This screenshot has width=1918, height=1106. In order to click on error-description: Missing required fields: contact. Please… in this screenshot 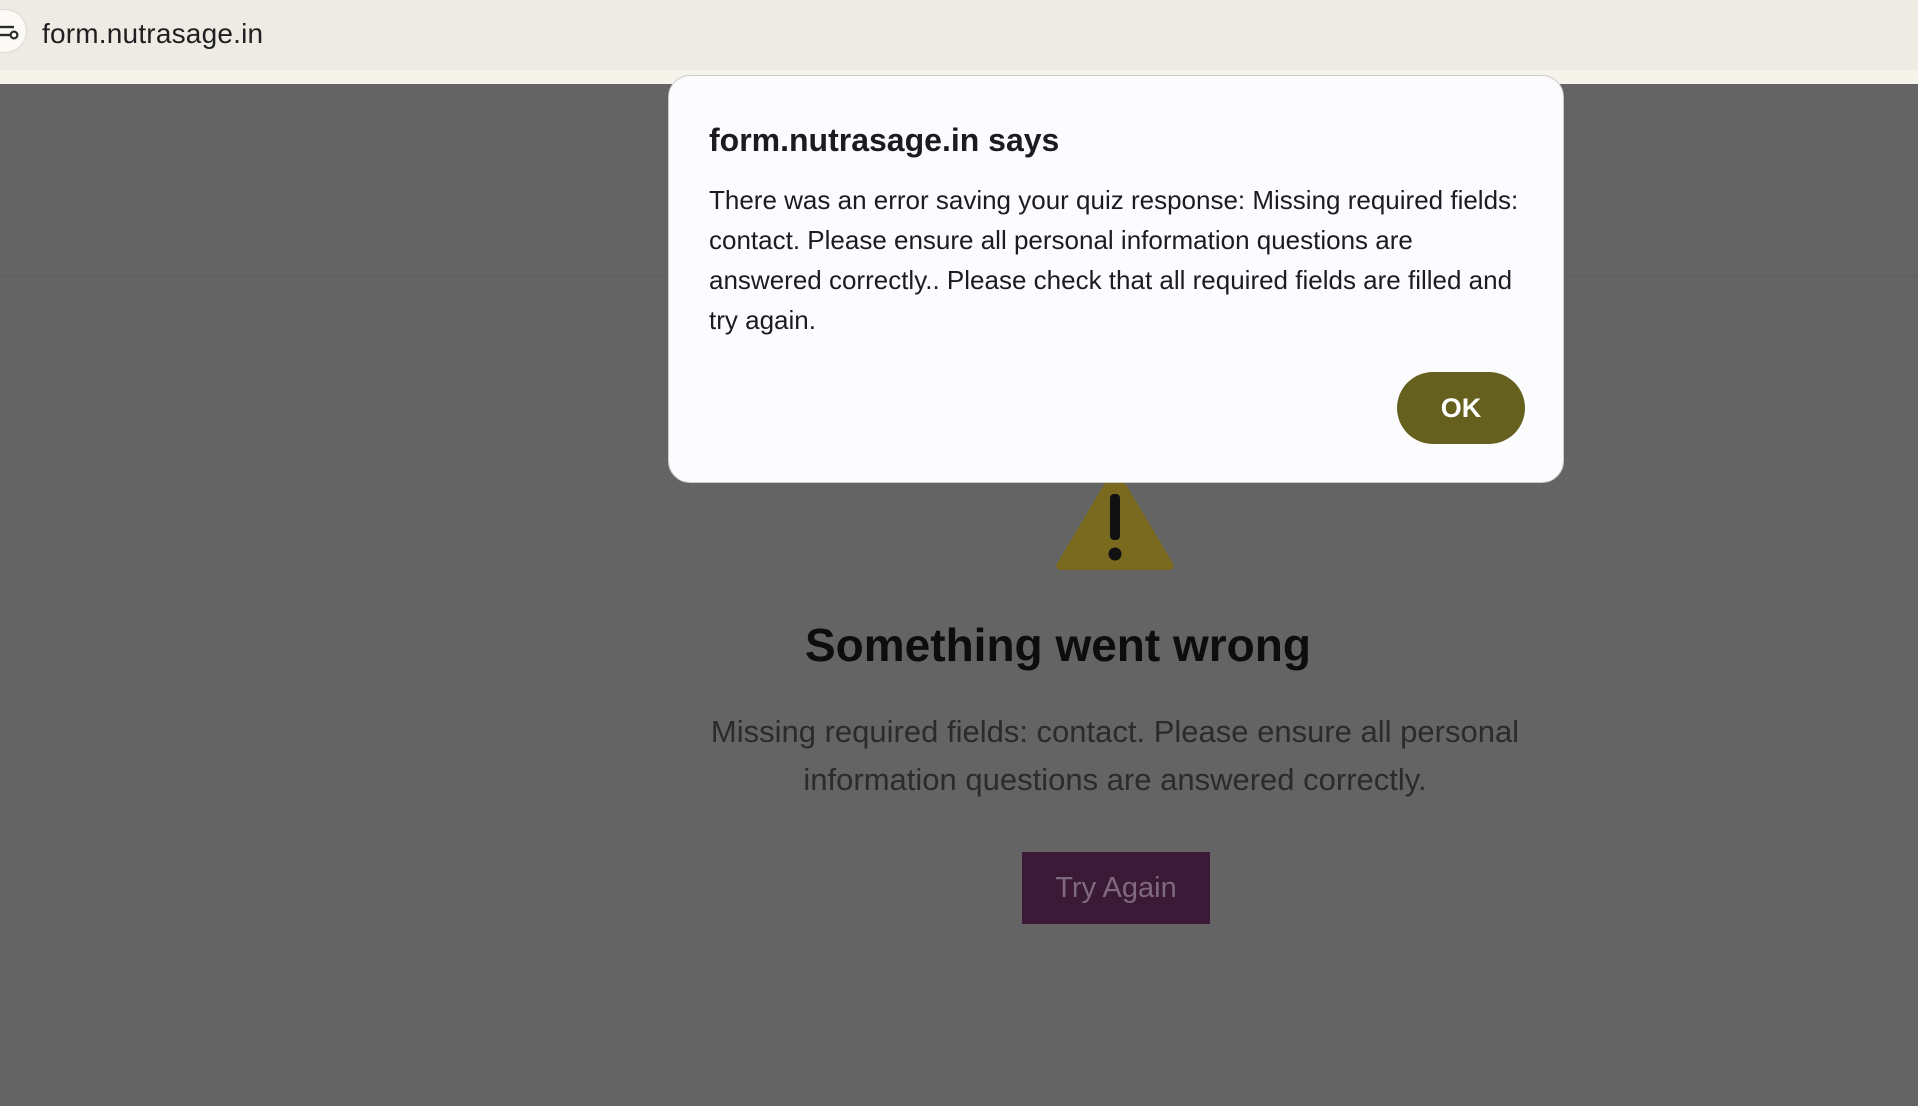, I will do `click(1115, 755)`.